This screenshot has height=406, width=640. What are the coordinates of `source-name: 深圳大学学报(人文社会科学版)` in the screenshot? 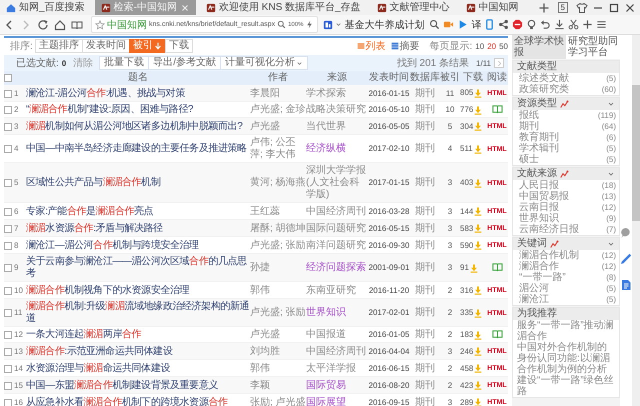 It's located at (337, 183).